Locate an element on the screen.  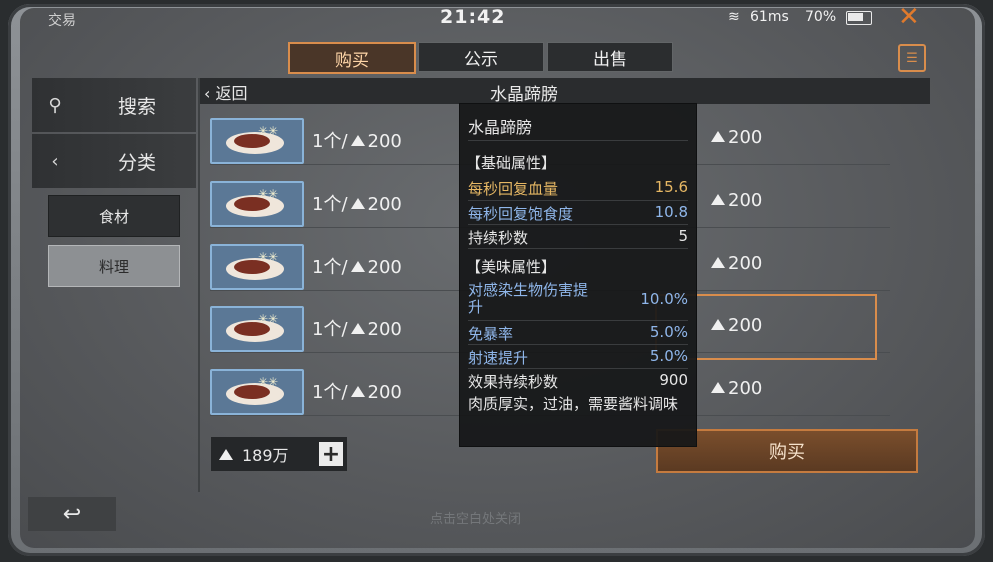
return-button: ↩ is located at coordinates (72, 514).